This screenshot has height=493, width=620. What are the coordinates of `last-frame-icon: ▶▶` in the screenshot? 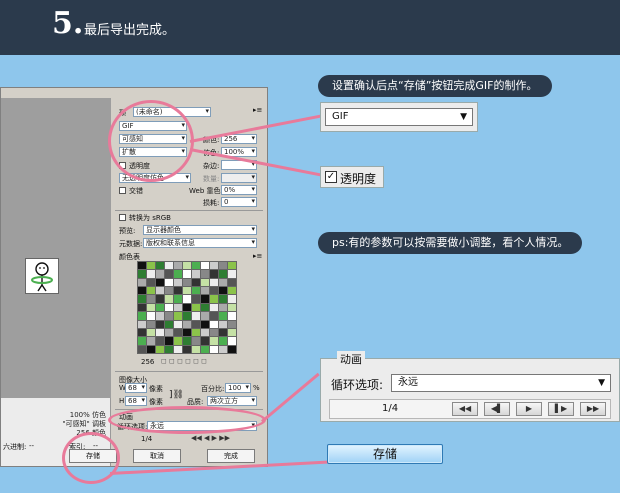 It's located at (593, 409).